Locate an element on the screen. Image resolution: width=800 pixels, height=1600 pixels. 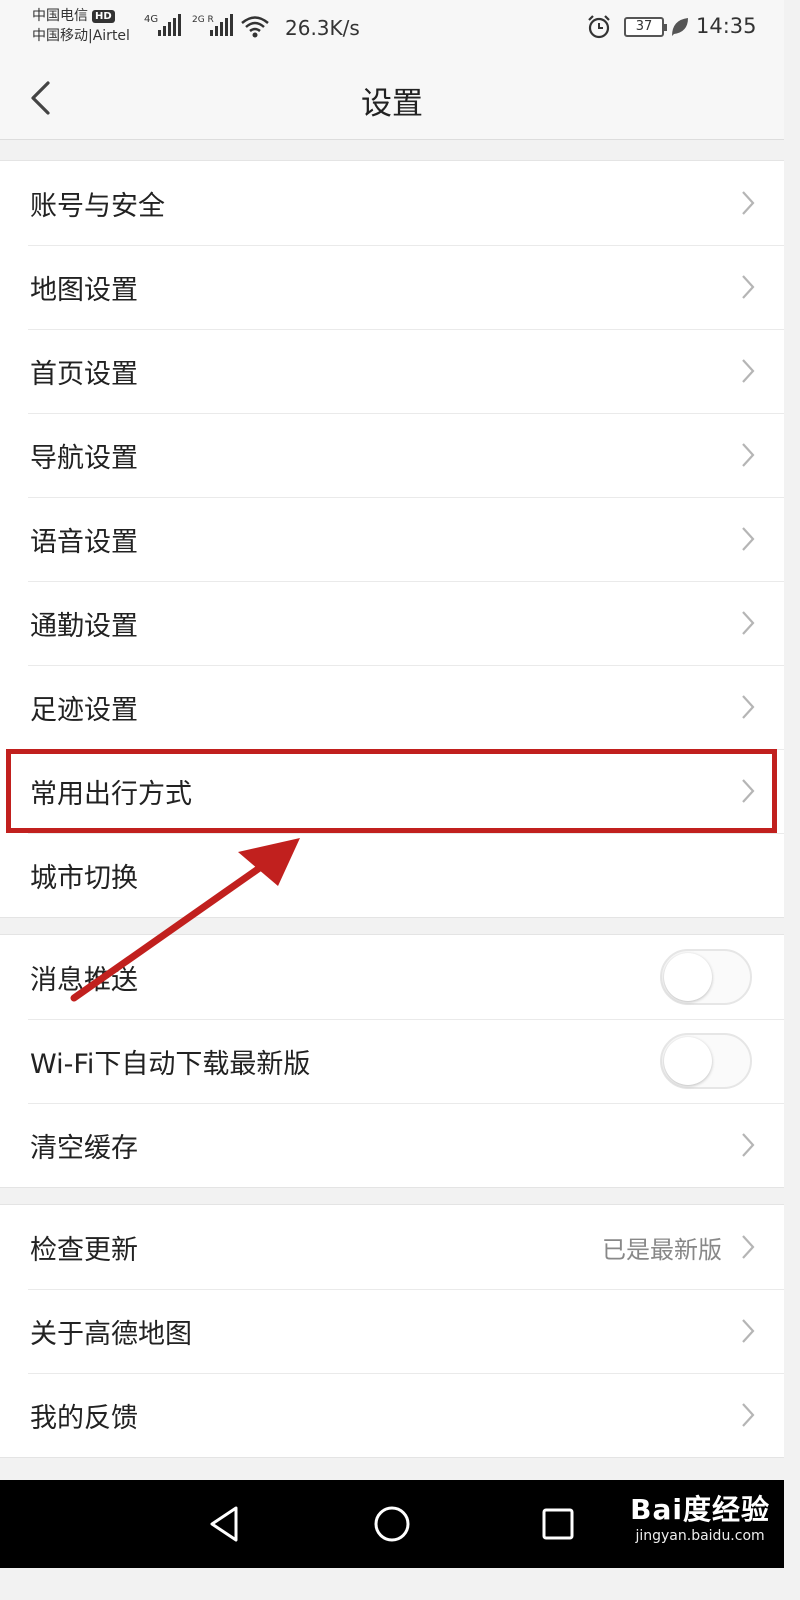
baidu-jingyan-watermark: Bai度经验 jingyan.baidu.com is located at coordinates (700, 1516).